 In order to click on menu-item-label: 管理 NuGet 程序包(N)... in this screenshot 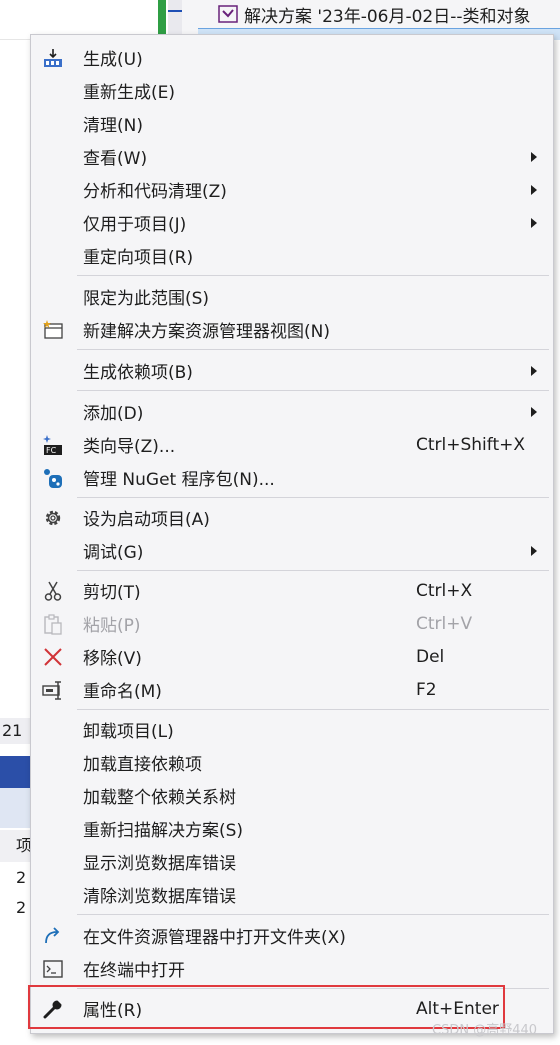, I will do `click(179, 480)`.